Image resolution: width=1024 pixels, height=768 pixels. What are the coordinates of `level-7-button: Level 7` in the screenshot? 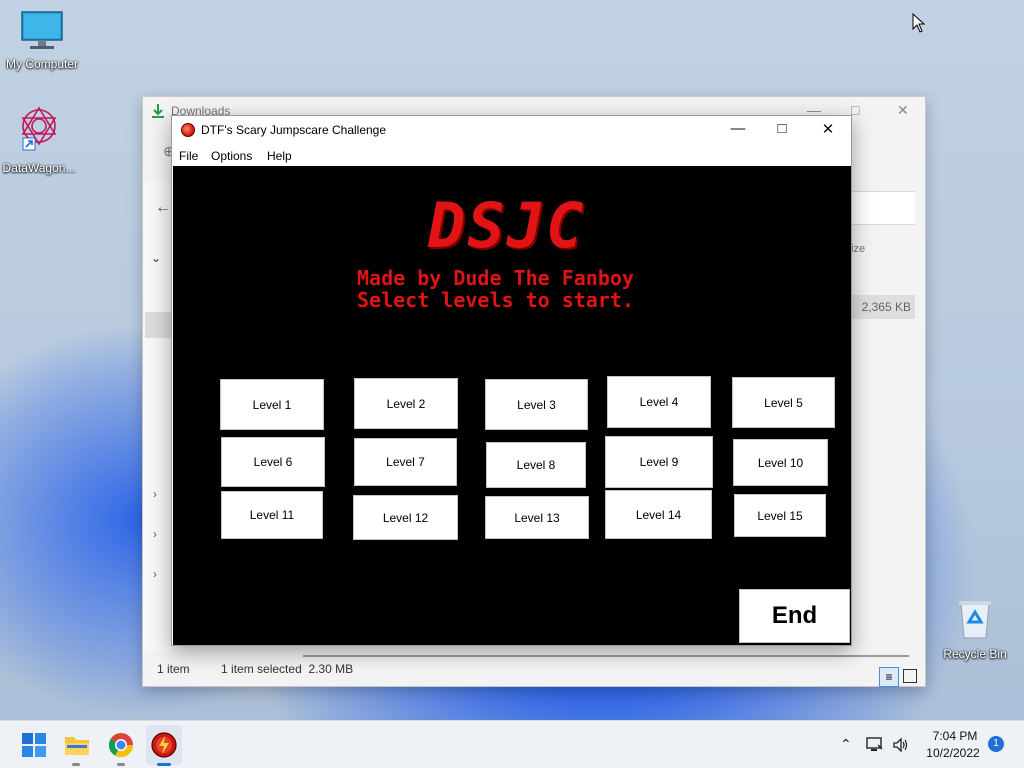 It's located at (405, 462).